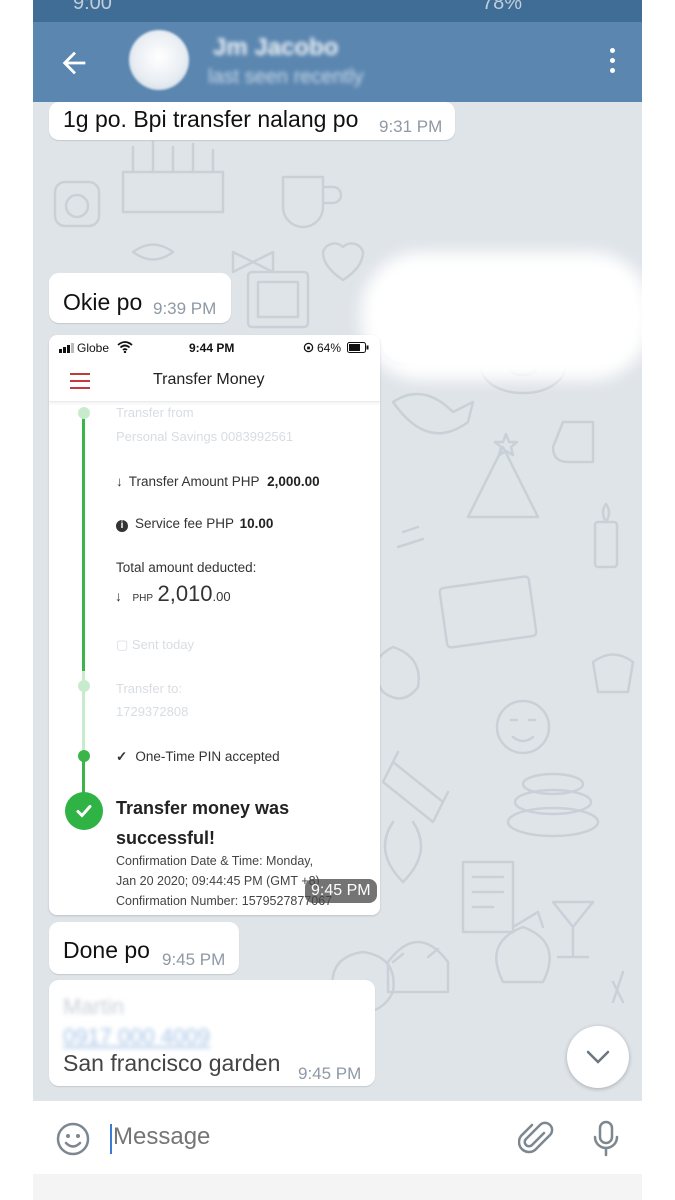 This screenshot has width=675, height=1200. Describe the element at coordinates (80, 383) in the screenshot. I see `hamburger-menu-icon` at that location.